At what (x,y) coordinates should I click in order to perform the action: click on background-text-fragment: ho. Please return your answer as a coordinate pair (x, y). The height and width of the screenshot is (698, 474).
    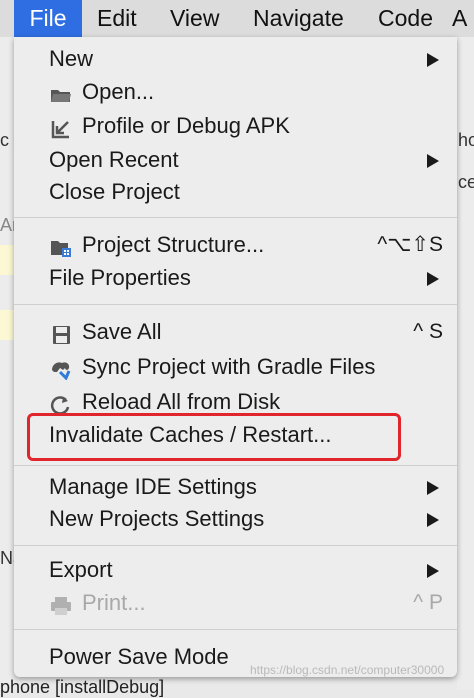
    Looking at the image, I should click on (466, 140).